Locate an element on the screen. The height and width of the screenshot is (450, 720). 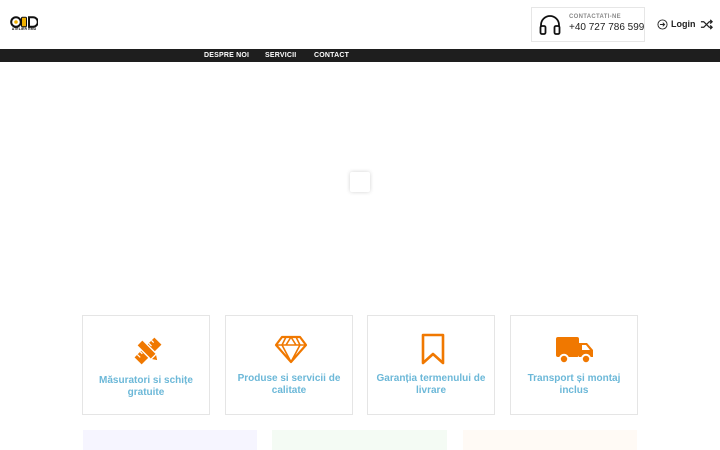
feature-title: Produse si servicii de calitate is located at coordinates (289, 384).